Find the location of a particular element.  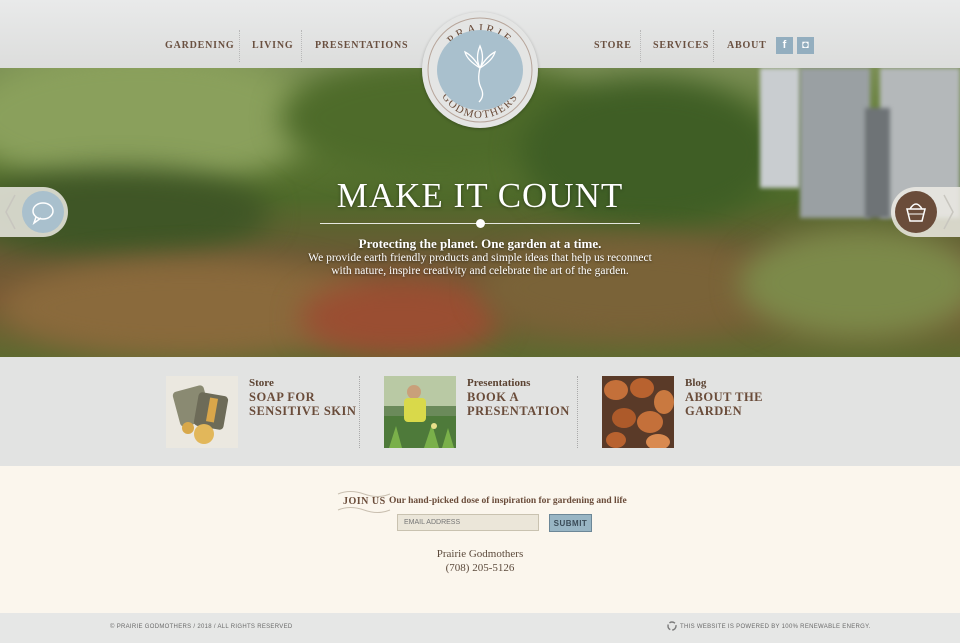

nav-store: STORE is located at coordinates (613, 45).